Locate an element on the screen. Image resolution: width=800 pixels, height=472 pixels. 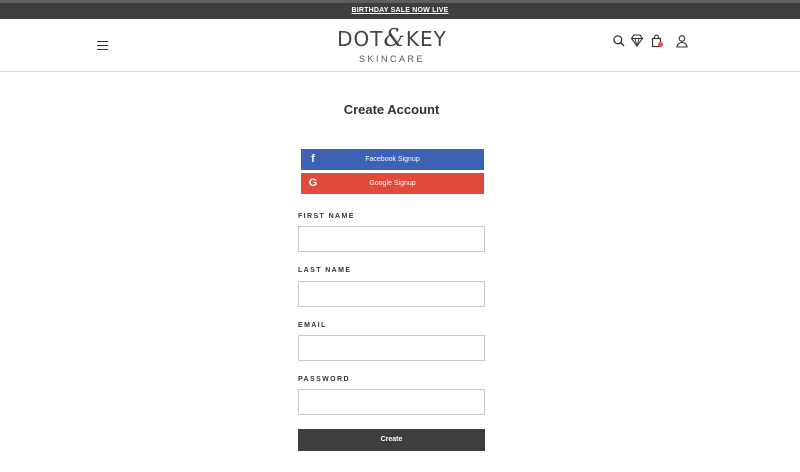
email-label: EMAIL is located at coordinates (312, 325).